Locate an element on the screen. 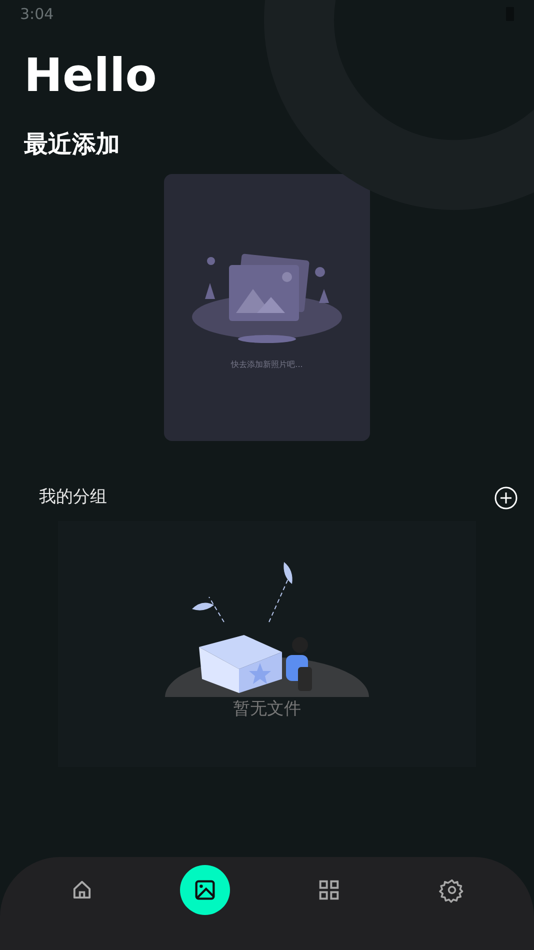  add-icon is located at coordinates (506, 498).